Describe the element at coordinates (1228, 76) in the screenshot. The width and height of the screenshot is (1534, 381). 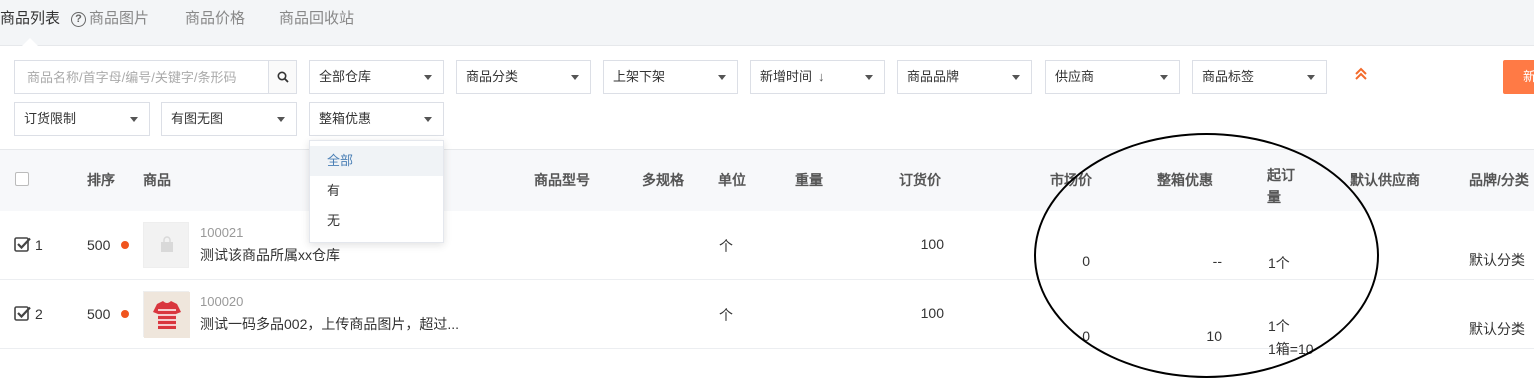
I see `tag-select-label: 商品标签` at that location.